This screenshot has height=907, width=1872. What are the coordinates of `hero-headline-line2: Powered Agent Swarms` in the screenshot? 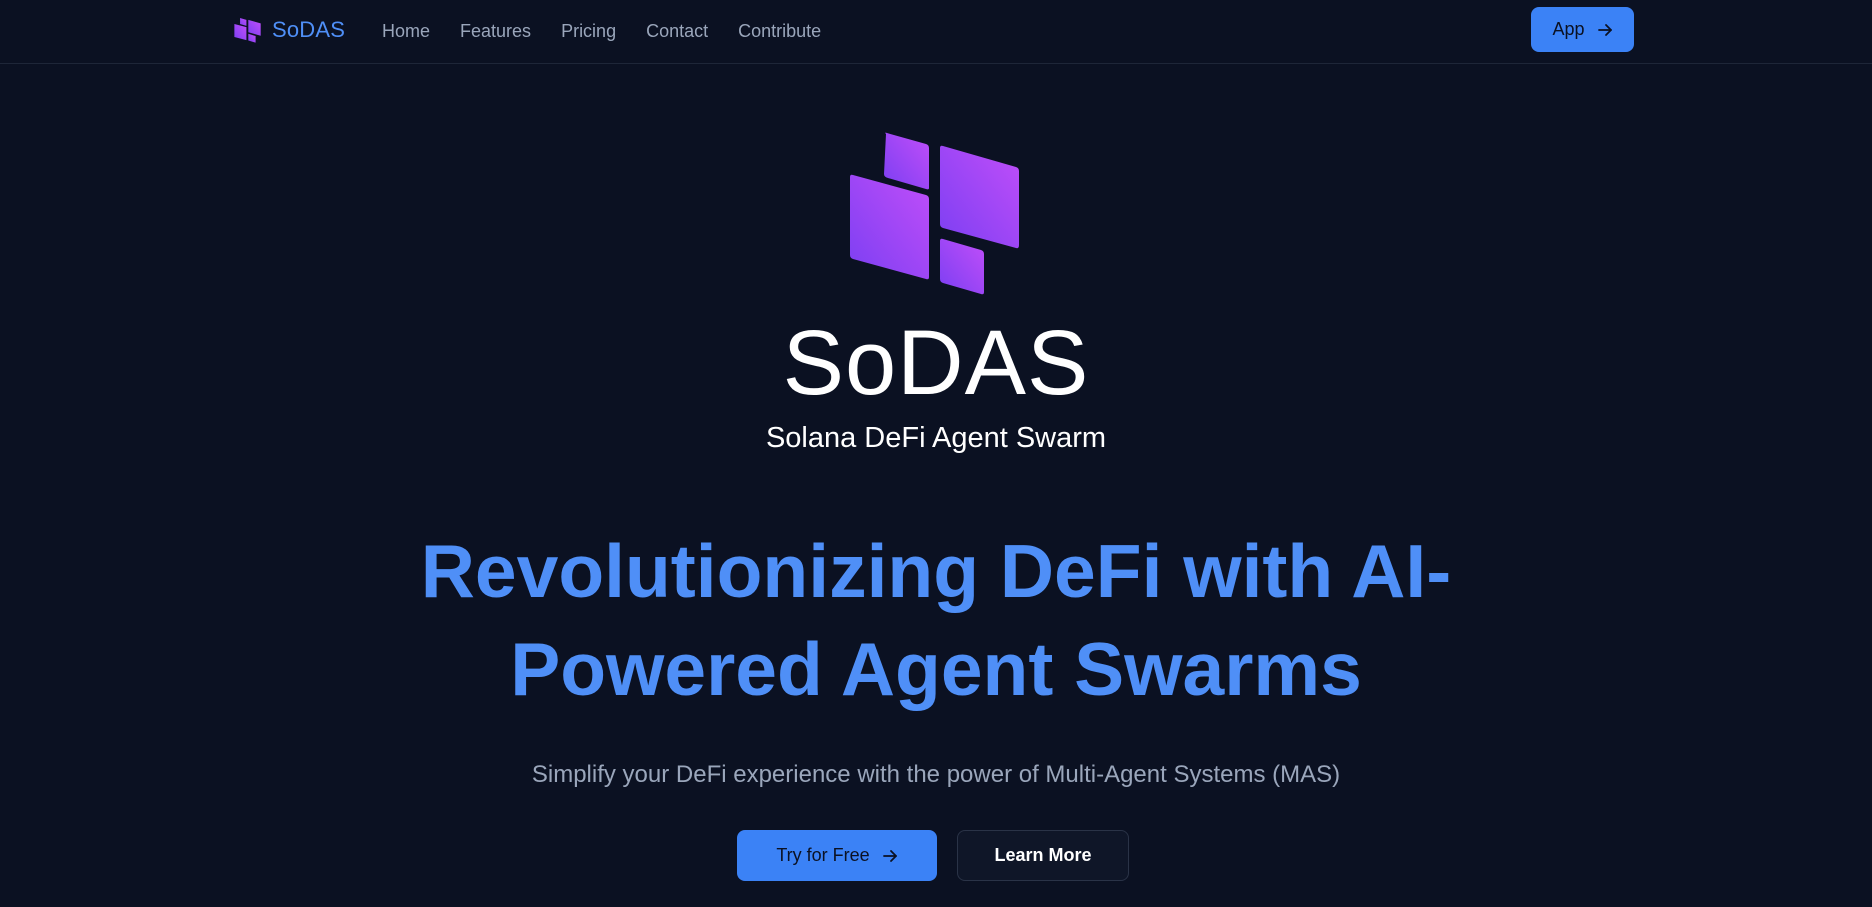 It's located at (936, 669).